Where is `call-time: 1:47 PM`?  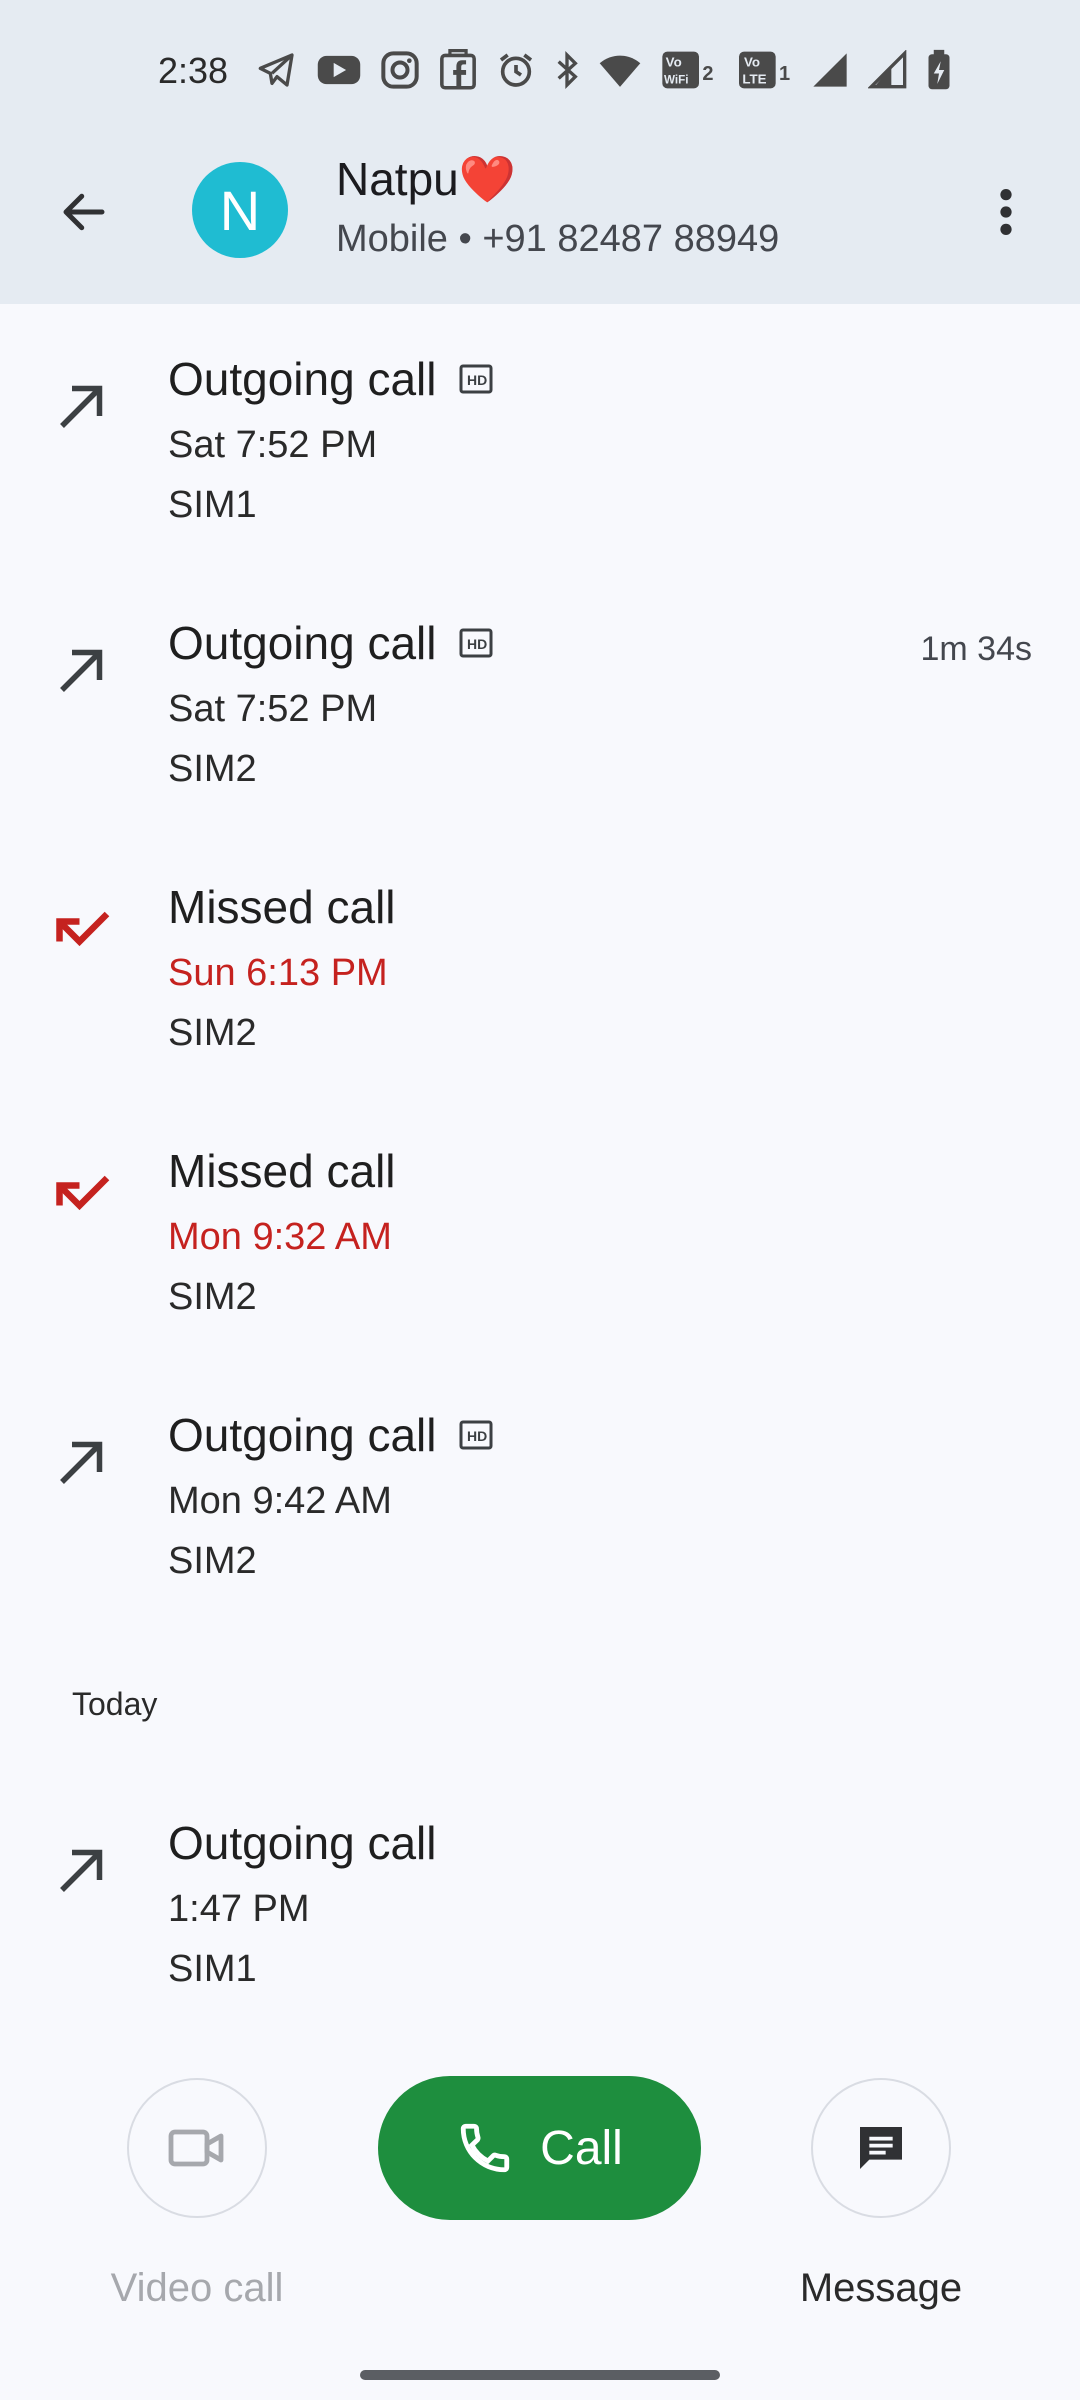 call-time: 1:47 PM is located at coordinates (239, 1909).